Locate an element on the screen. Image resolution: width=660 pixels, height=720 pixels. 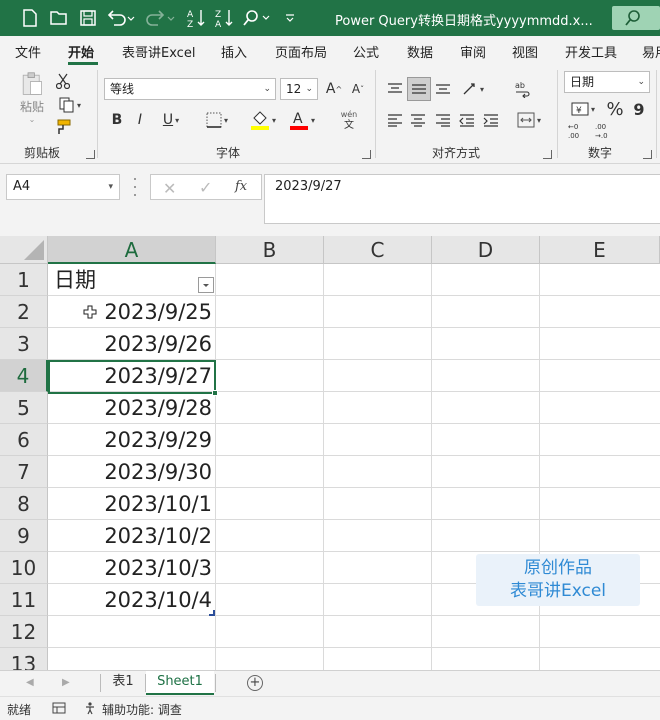
tab-data: 数据 is located at coordinates (420, 51).